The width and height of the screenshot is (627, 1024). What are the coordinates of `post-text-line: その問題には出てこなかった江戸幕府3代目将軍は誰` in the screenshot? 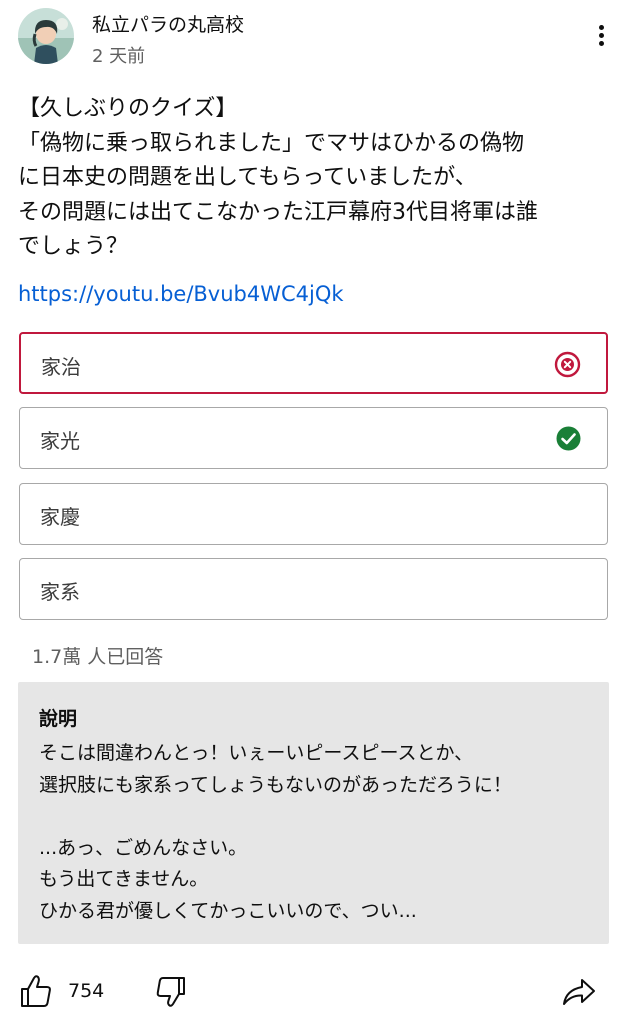 It's located at (278, 212).